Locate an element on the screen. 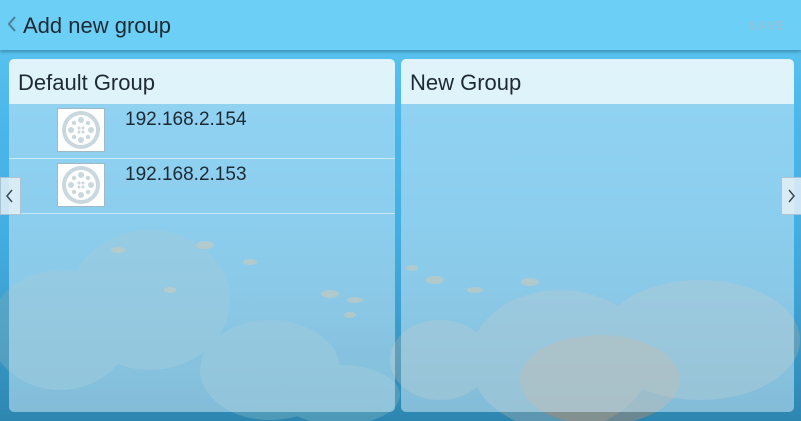 The image size is (801, 421). next-page-button is located at coordinates (791, 196).